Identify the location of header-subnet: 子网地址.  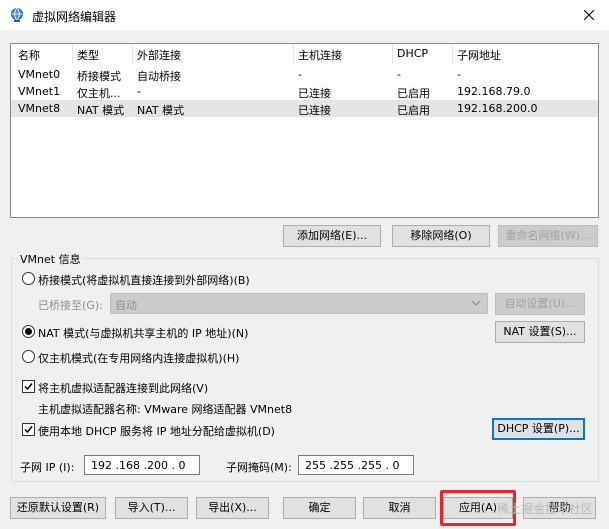
(479, 55).